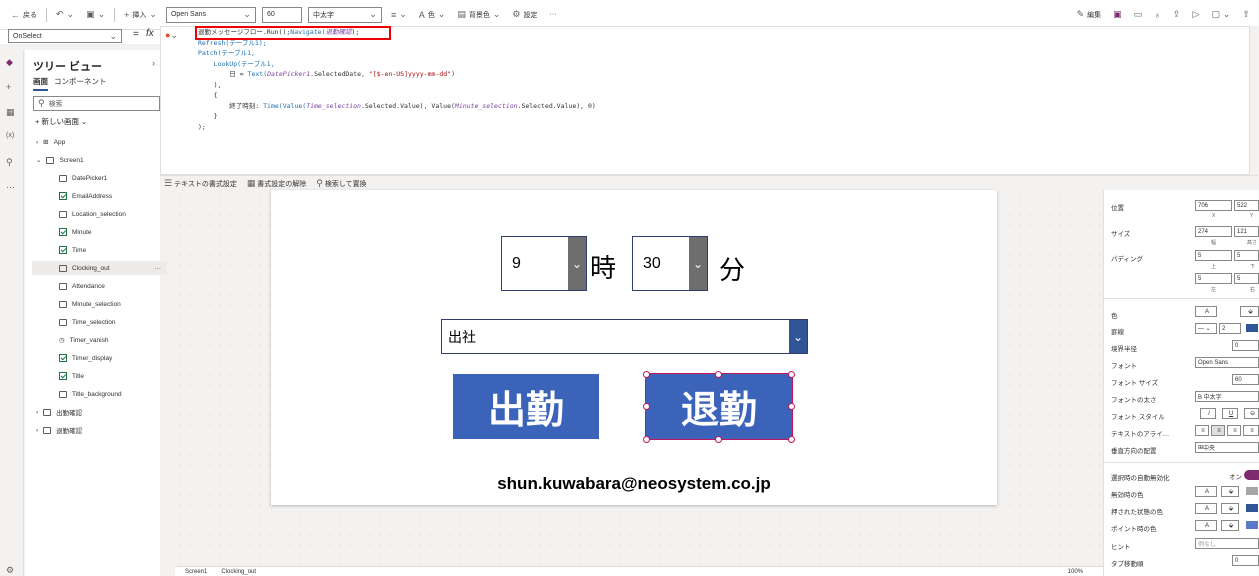 Image resolution: width=1259 pixels, height=576 pixels. I want to click on tree-item-minute: Minute, so click(75, 232).